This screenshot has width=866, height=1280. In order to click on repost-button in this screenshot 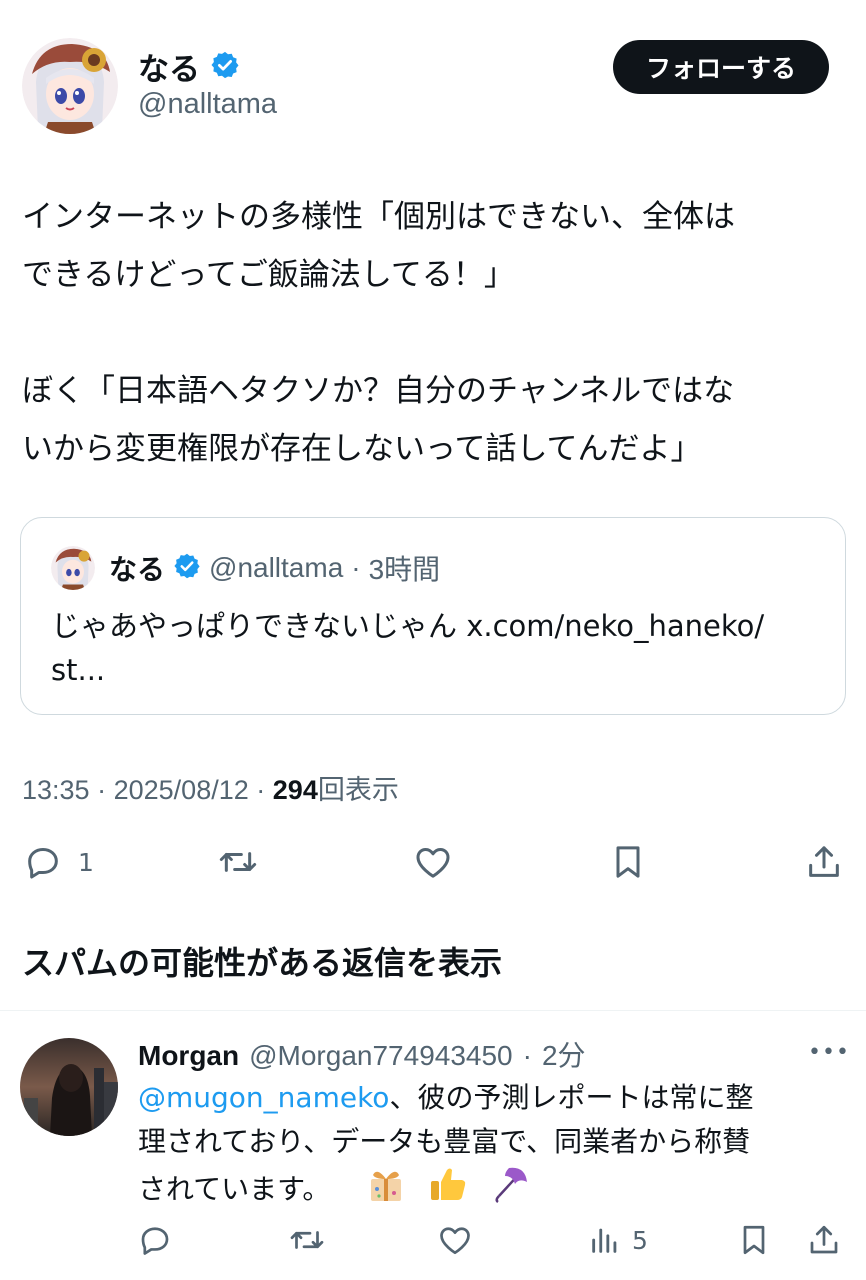, I will do `click(238, 862)`.